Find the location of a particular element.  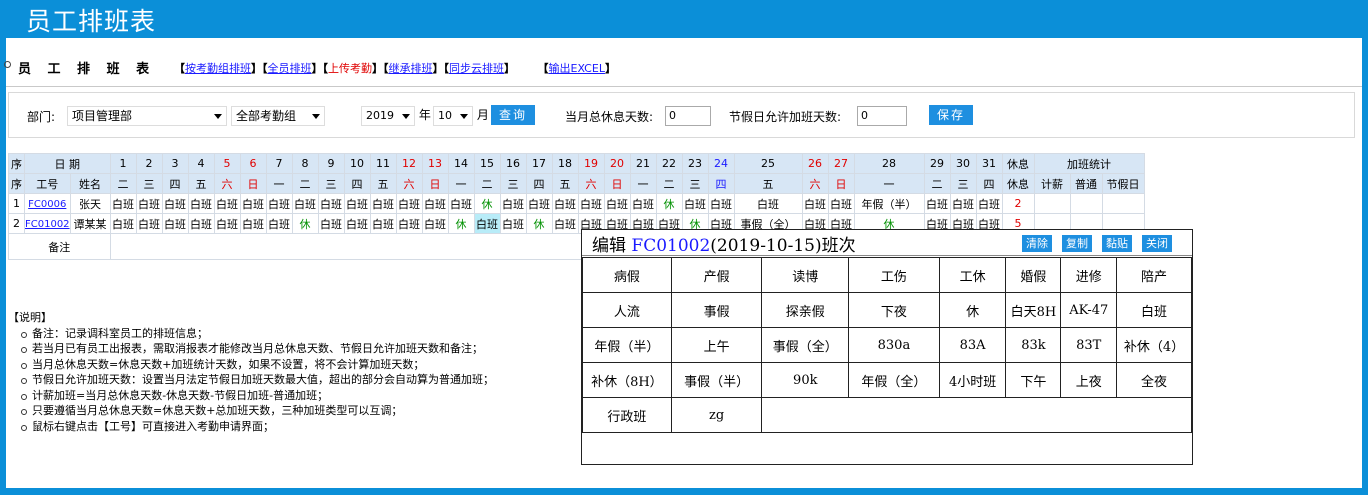

shift-option: 产假 is located at coordinates (716, 275).